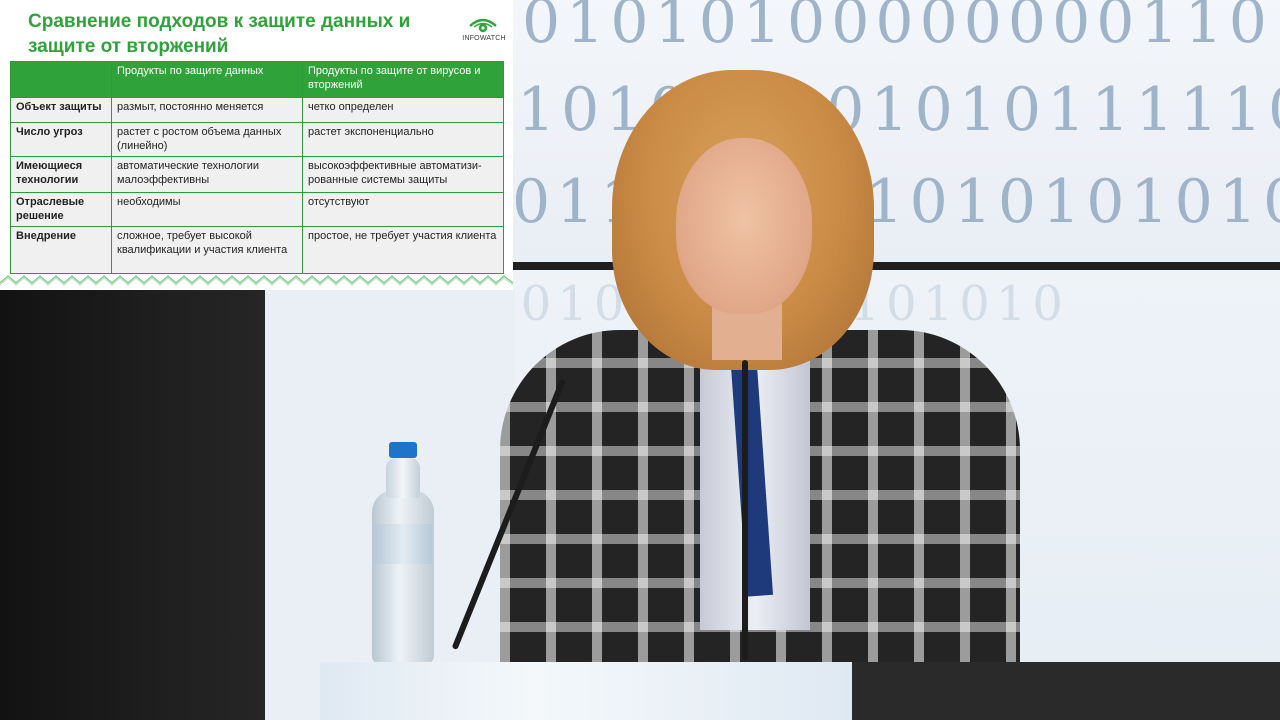 This screenshot has height=720, width=1280. I want to click on binary-pattern: 01010100000000110100, so click(901, 28).